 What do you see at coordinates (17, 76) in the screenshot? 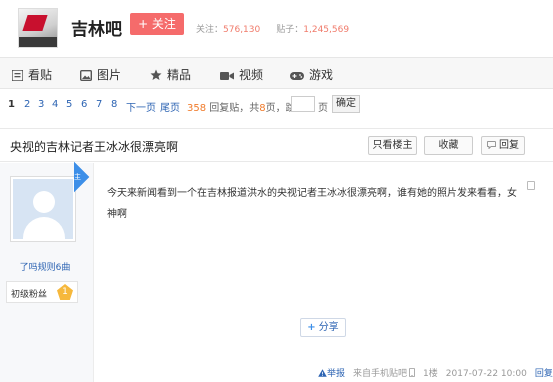
I see `list-icon` at bounding box center [17, 76].